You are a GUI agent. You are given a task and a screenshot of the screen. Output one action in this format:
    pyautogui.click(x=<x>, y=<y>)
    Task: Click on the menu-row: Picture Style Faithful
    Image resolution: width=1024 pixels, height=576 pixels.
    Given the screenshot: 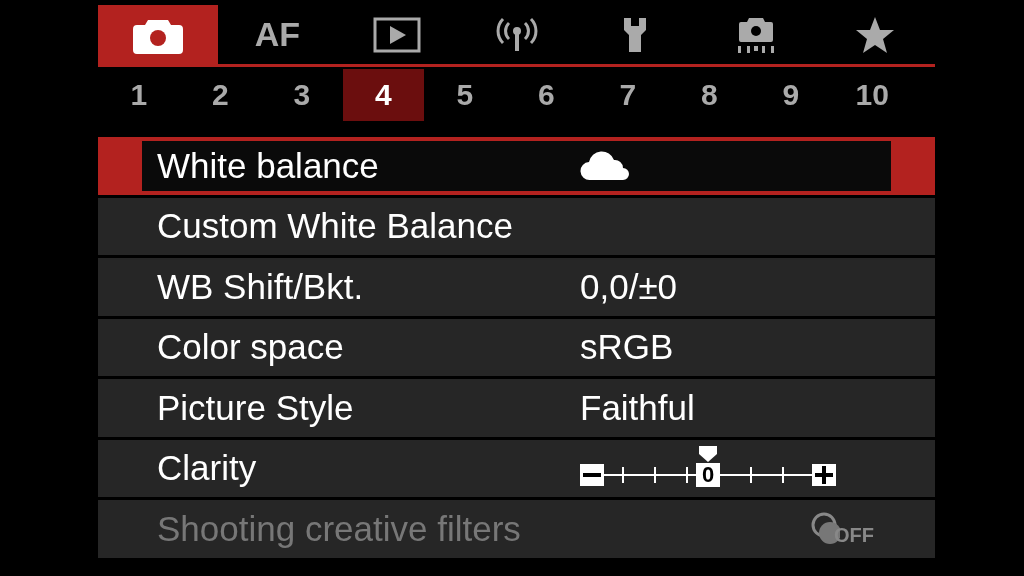 What is the action you would take?
    pyautogui.click(x=516, y=408)
    